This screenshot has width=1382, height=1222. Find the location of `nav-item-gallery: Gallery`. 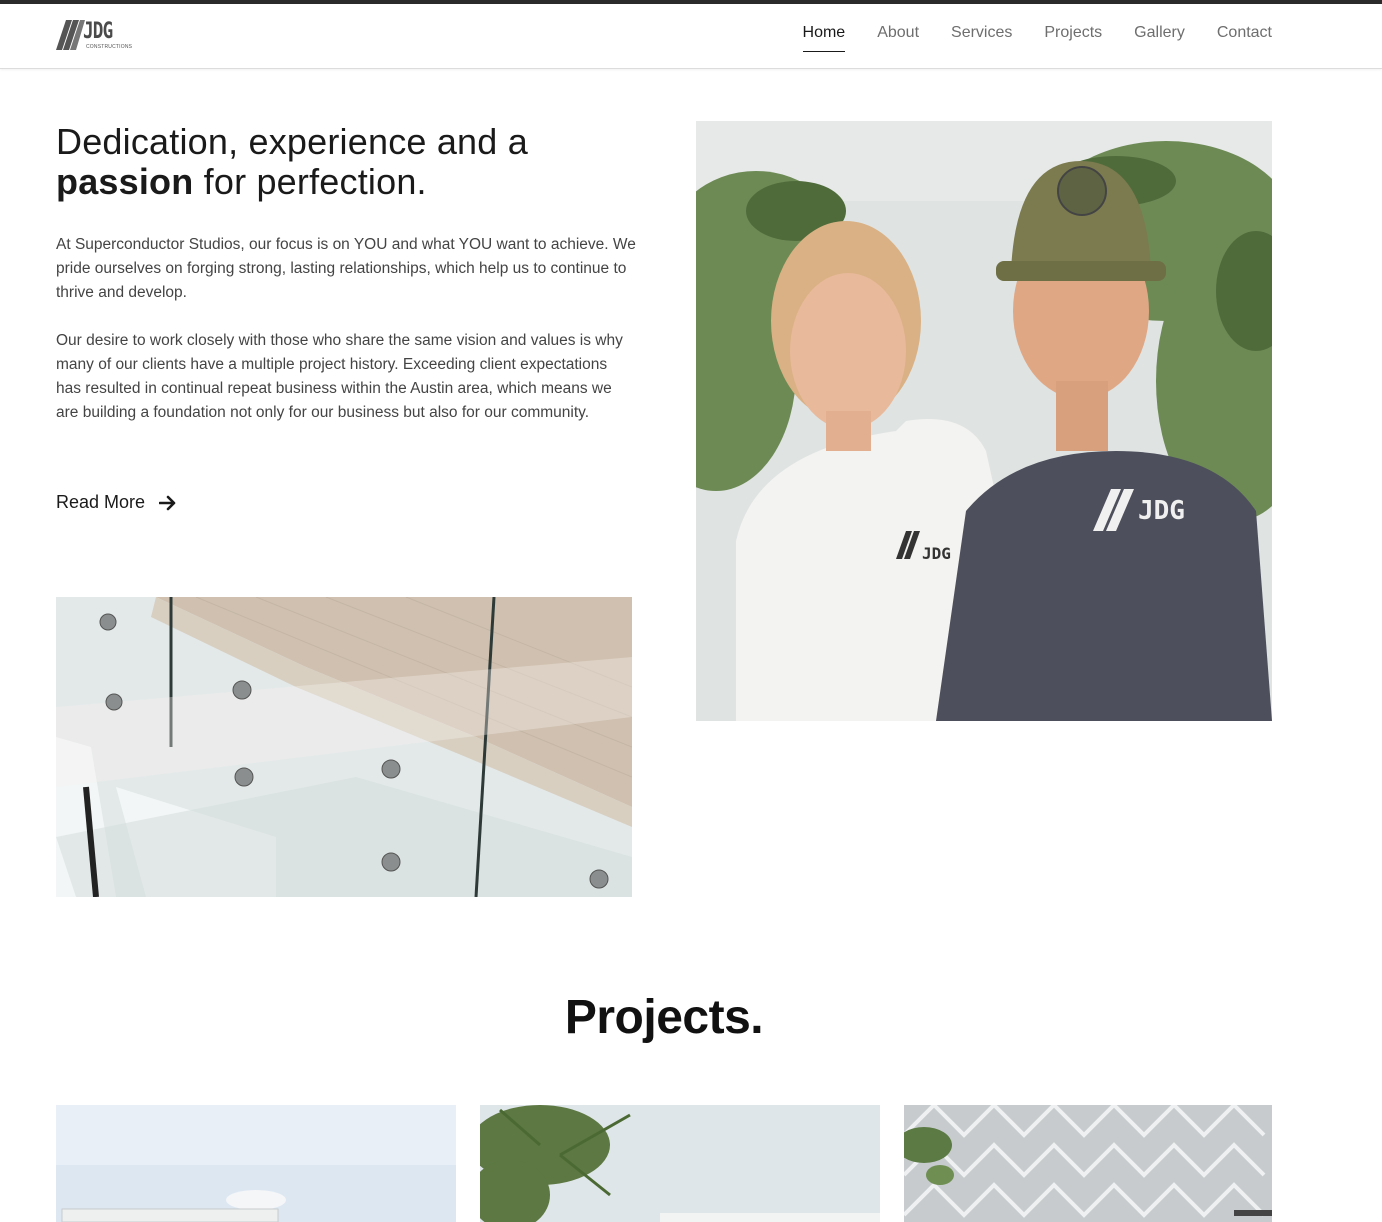

nav-item-gallery: Gallery is located at coordinates (1159, 38).